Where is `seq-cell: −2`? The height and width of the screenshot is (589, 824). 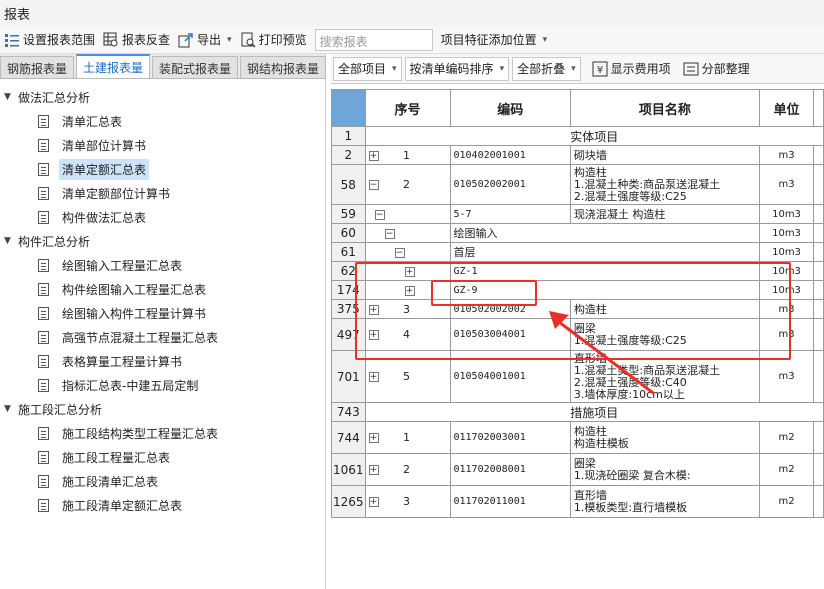
seq-cell: −2 is located at coordinates (407, 184).